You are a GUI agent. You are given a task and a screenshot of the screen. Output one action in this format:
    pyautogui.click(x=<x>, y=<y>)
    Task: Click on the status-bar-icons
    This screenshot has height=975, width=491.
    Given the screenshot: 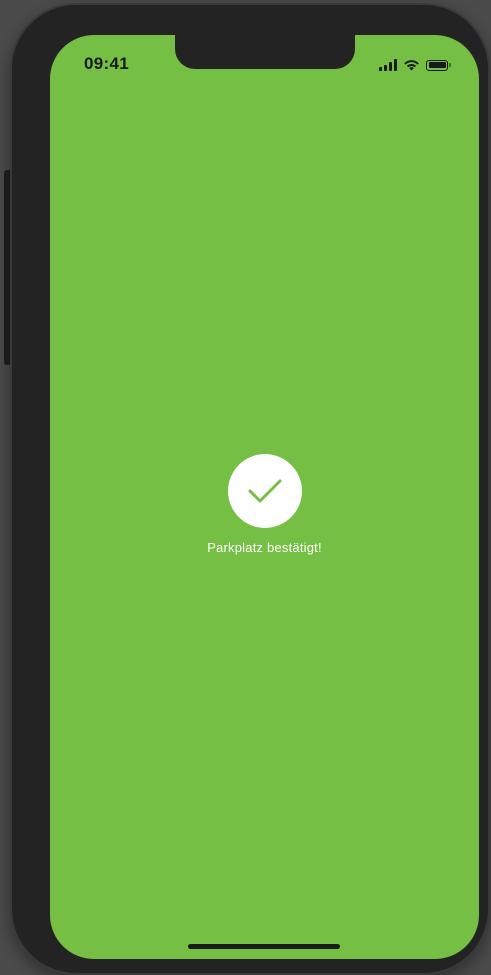 What is the action you would take?
    pyautogui.click(x=415, y=64)
    